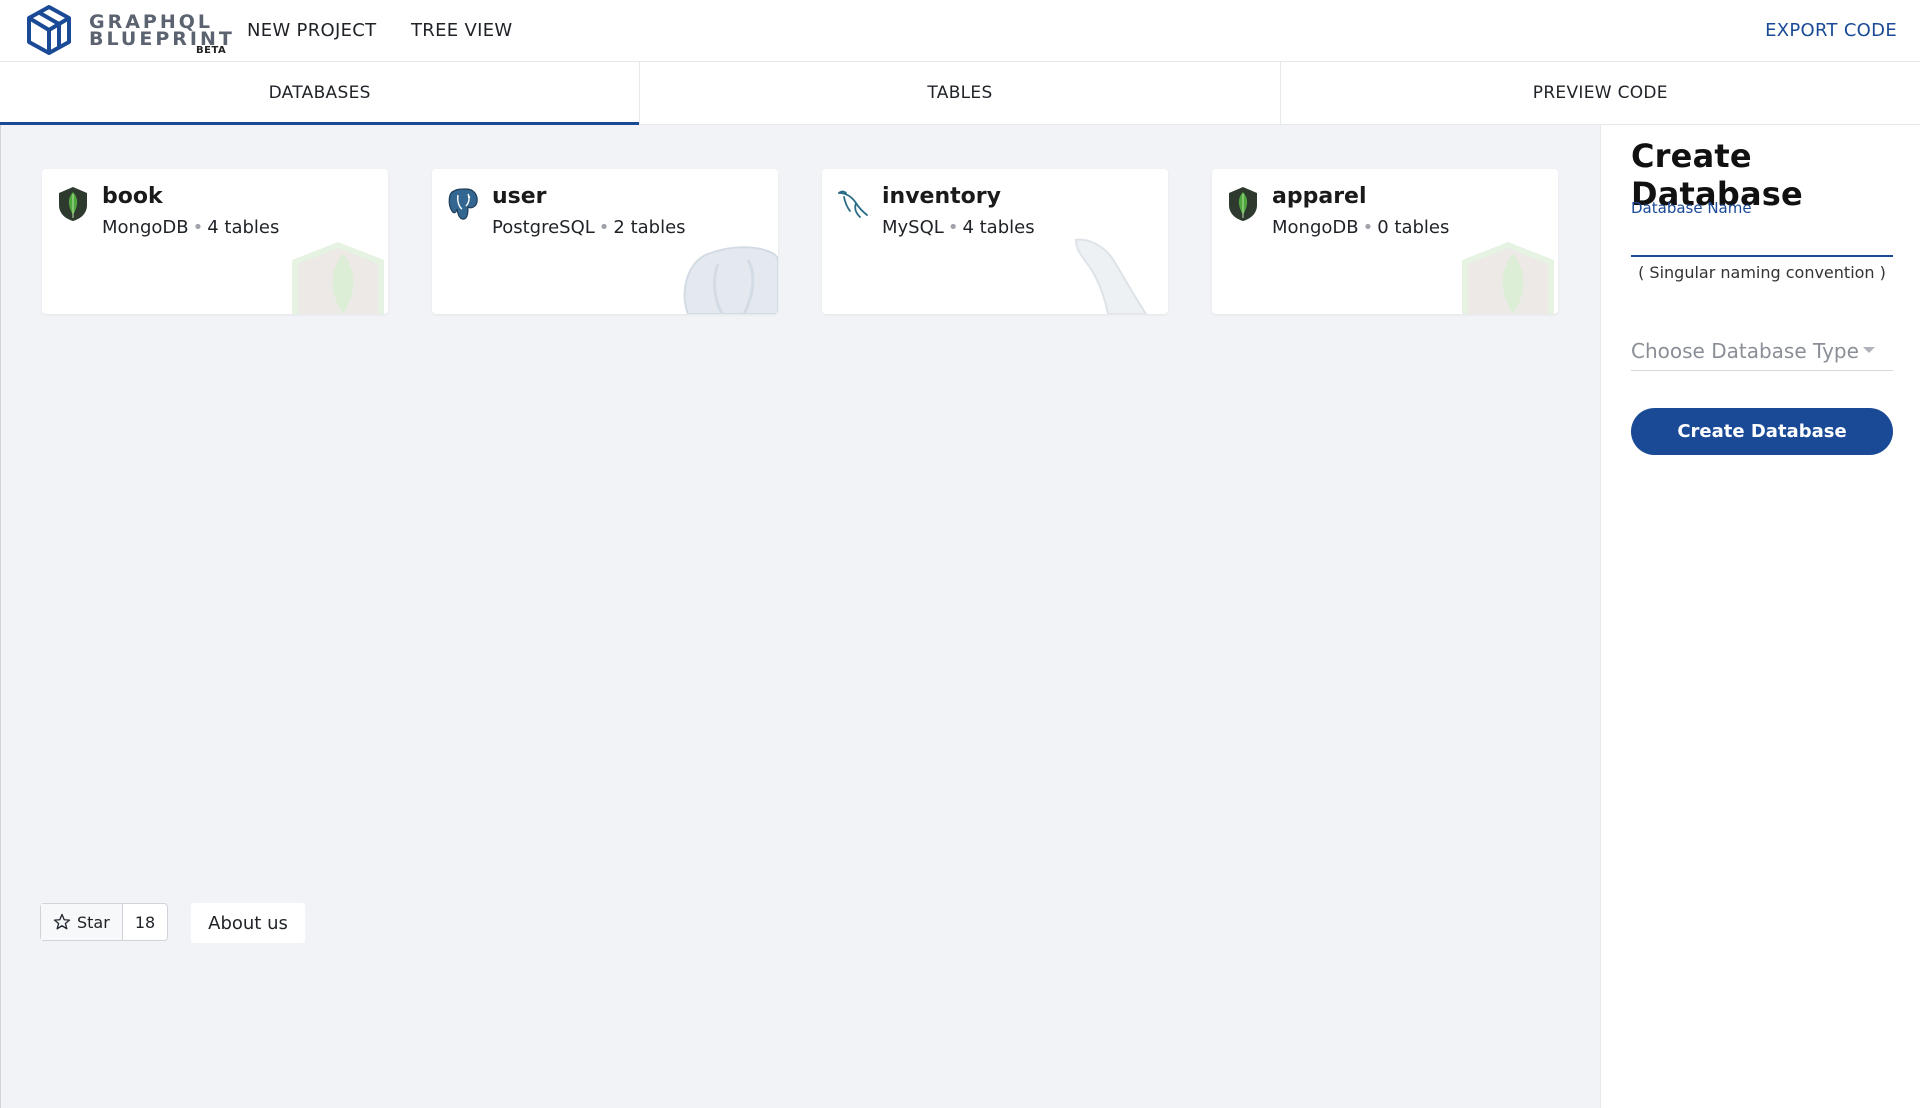 The width and height of the screenshot is (1920, 1108). Describe the element at coordinates (132, 196) in the screenshot. I see `database-name: book` at that location.